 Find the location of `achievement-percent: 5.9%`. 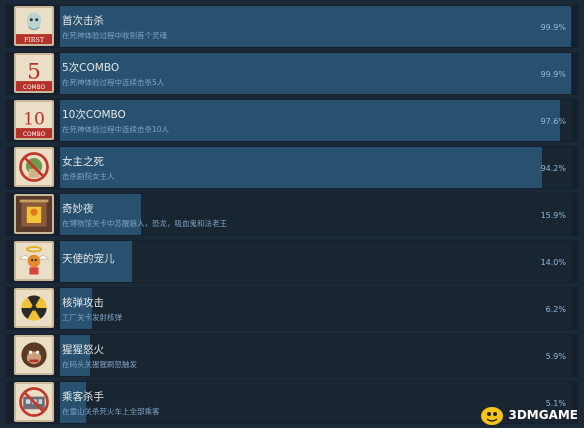

achievement-percent: 5.9% is located at coordinates (555, 356).